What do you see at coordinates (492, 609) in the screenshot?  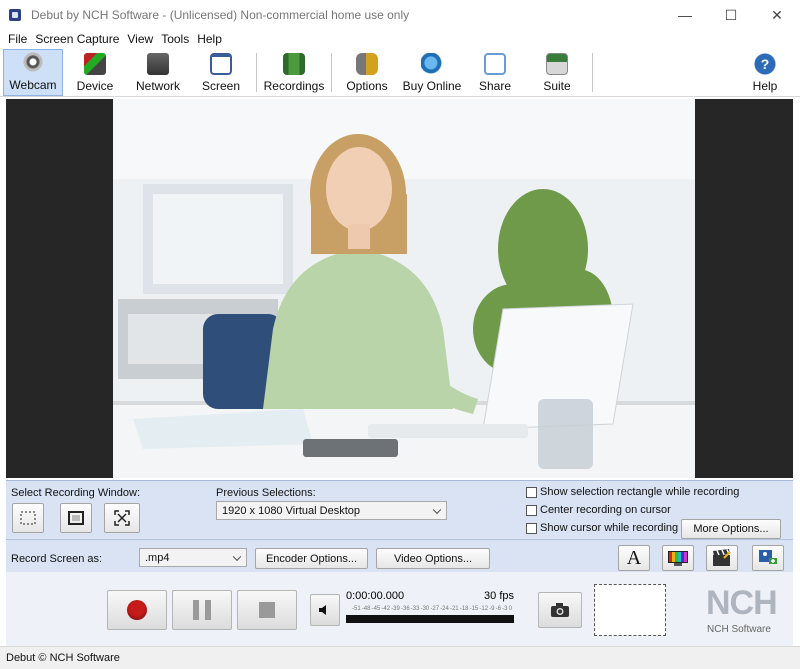 I see `level-scale-tick: -9` at bounding box center [492, 609].